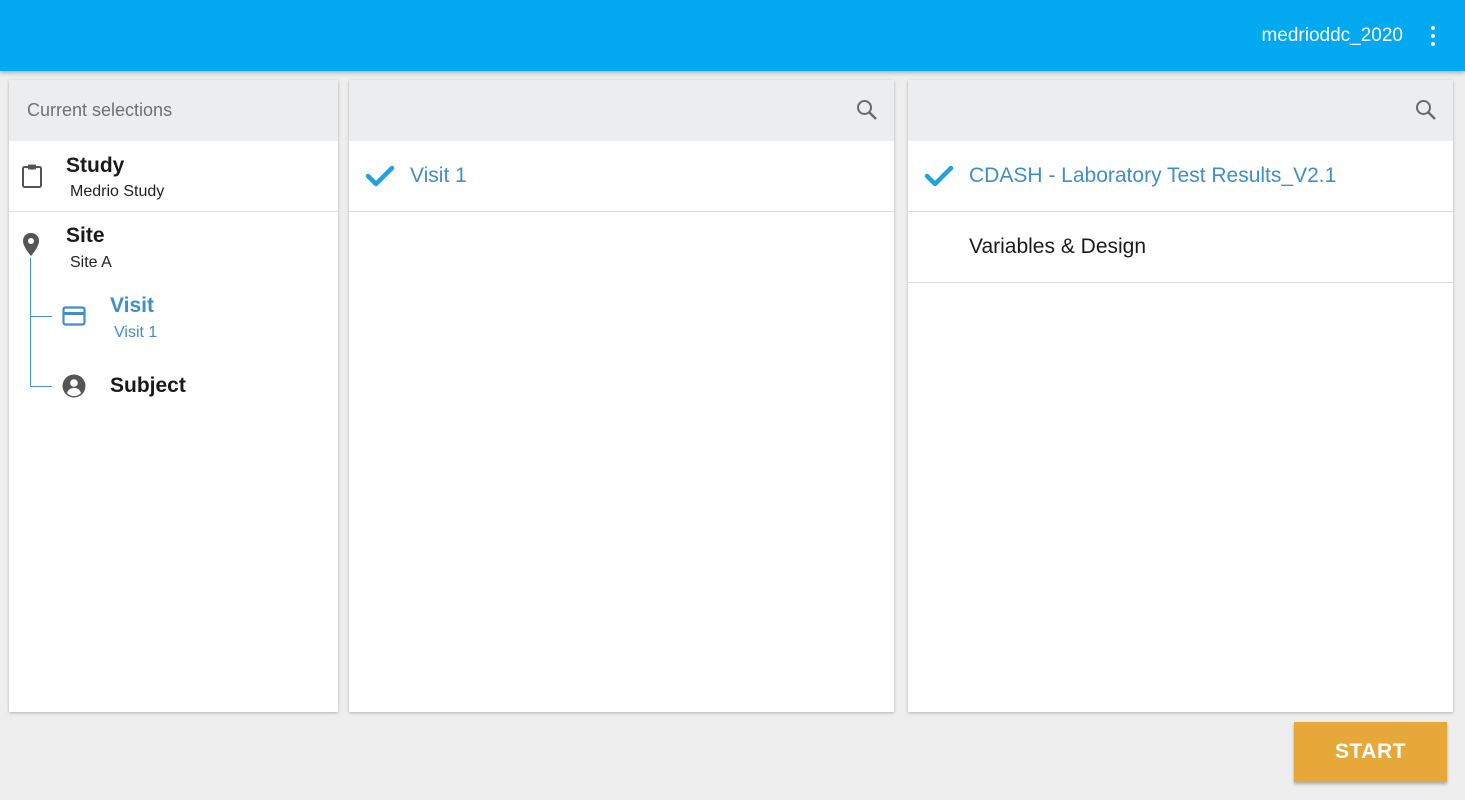 The width and height of the screenshot is (1465, 800). Describe the element at coordinates (1370, 752) in the screenshot. I see `start-button: START` at that location.